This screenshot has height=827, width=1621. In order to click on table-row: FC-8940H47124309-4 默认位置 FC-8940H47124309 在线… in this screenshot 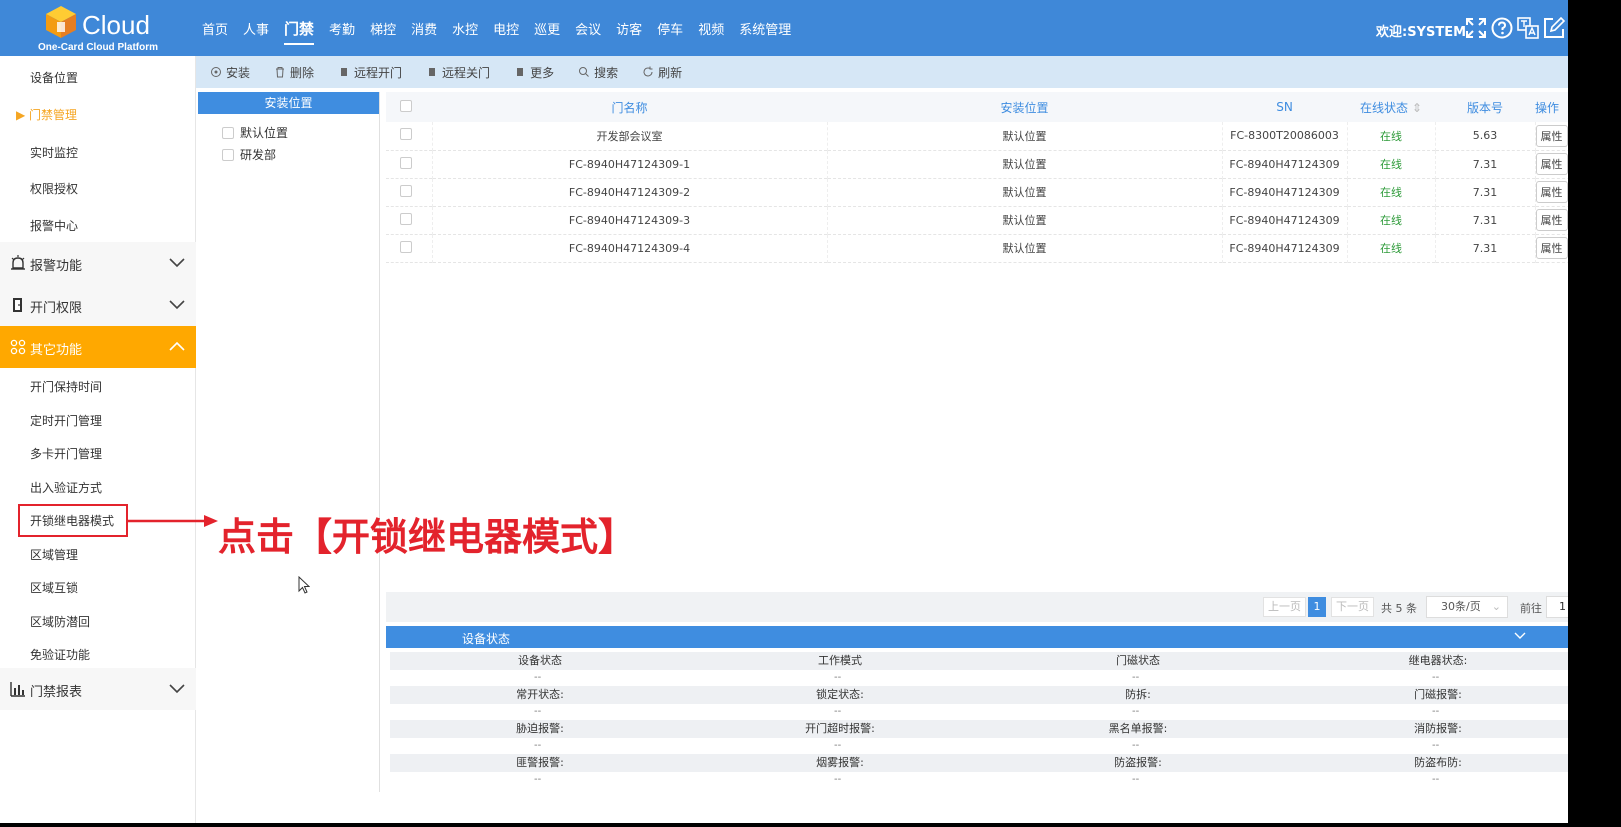, I will do `click(977, 248)`.